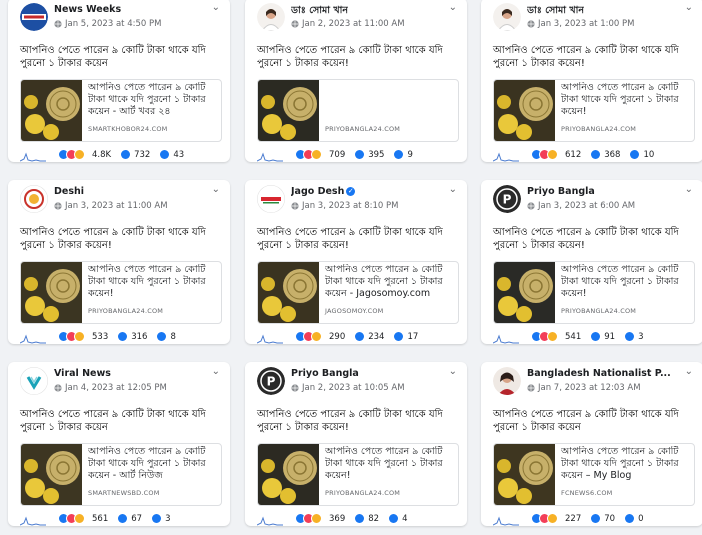 The width and height of the screenshot is (702, 535). I want to click on post-date: Jan 5, 2023 at 4:50 PM, so click(113, 24).